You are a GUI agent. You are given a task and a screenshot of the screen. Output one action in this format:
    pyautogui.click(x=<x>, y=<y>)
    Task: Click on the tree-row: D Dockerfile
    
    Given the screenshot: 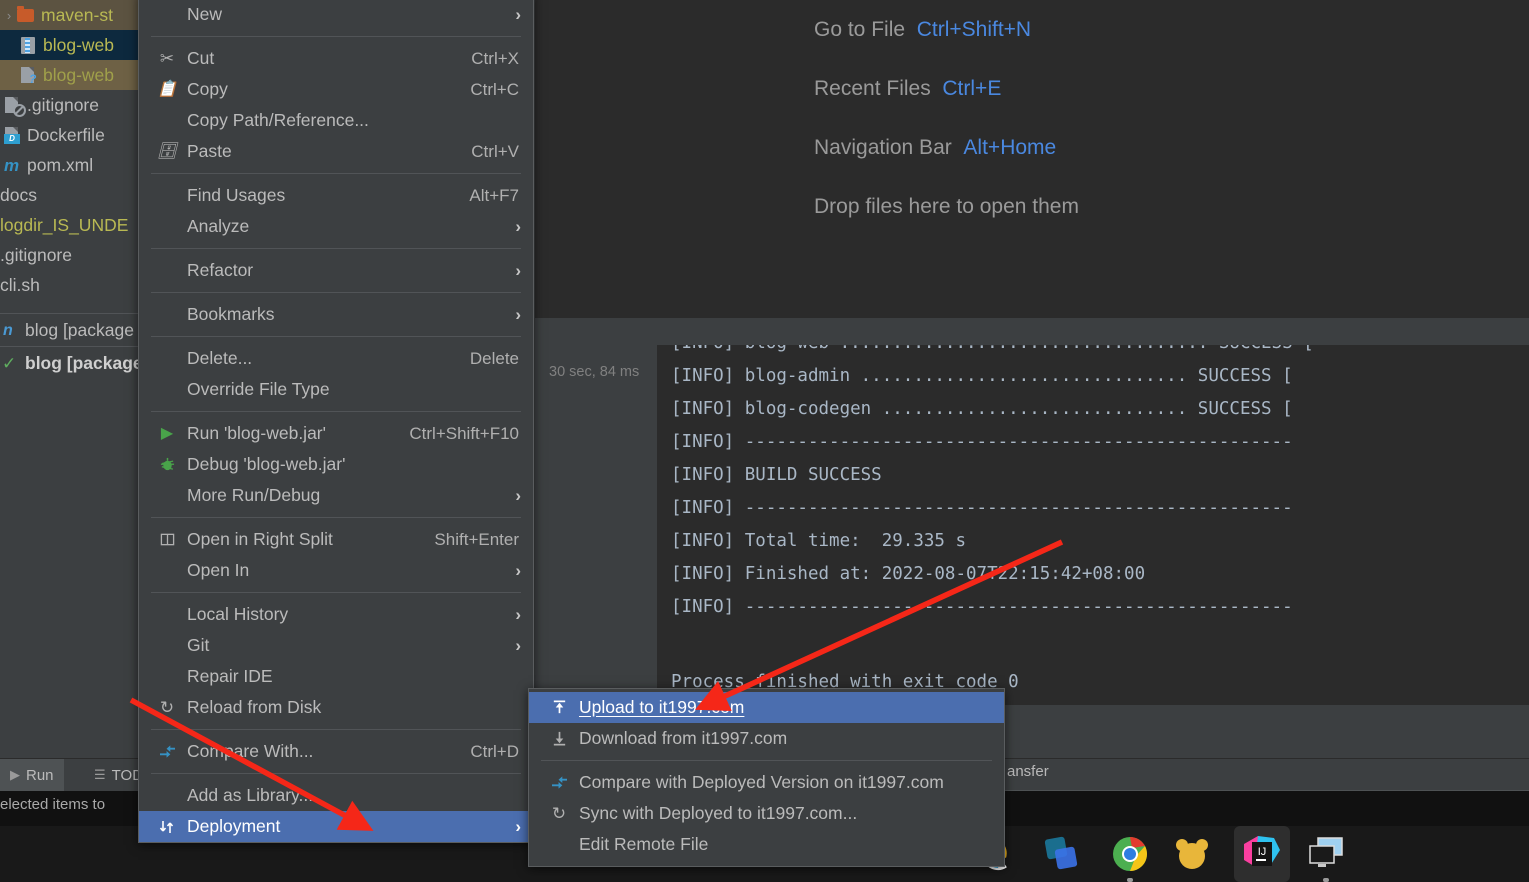 What is the action you would take?
    pyautogui.click(x=70, y=135)
    